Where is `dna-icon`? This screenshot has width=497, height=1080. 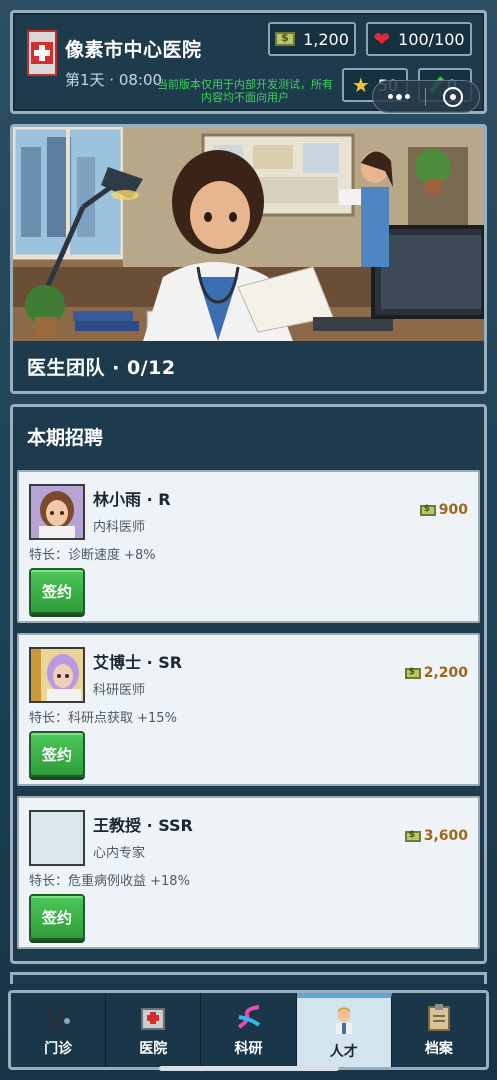
dna-icon is located at coordinates (249, 1017).